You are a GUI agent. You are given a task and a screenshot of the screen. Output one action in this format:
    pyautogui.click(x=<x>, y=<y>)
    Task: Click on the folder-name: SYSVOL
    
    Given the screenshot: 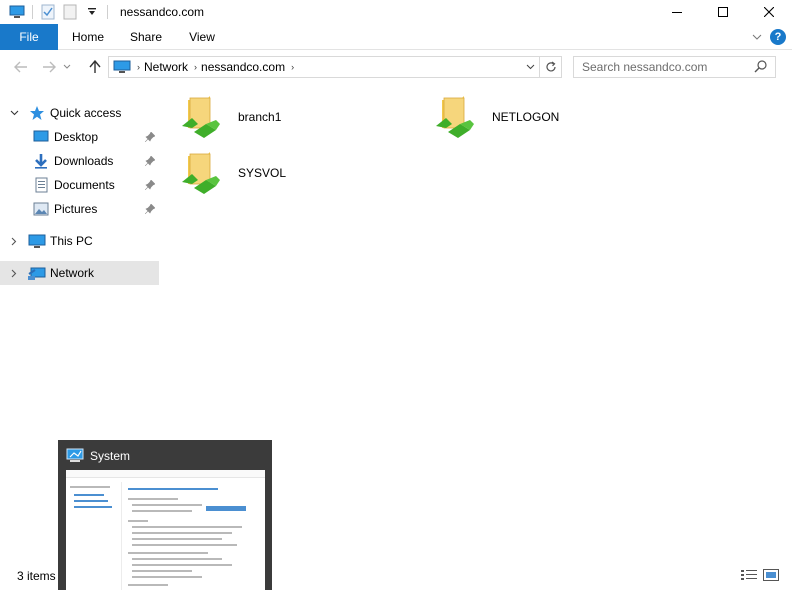 What is the action you would take?
    pyautogui.click(x=262, y=173)
    